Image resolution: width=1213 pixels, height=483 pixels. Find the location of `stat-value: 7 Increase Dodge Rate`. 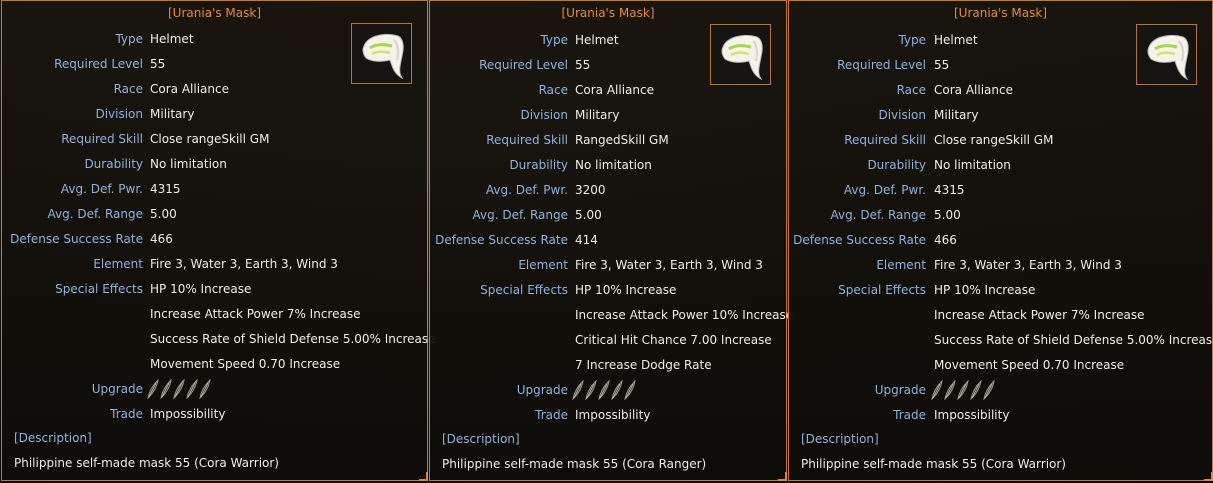

stat-value: 7 Increase Dodge Rate is located at coordinates (643, 365).